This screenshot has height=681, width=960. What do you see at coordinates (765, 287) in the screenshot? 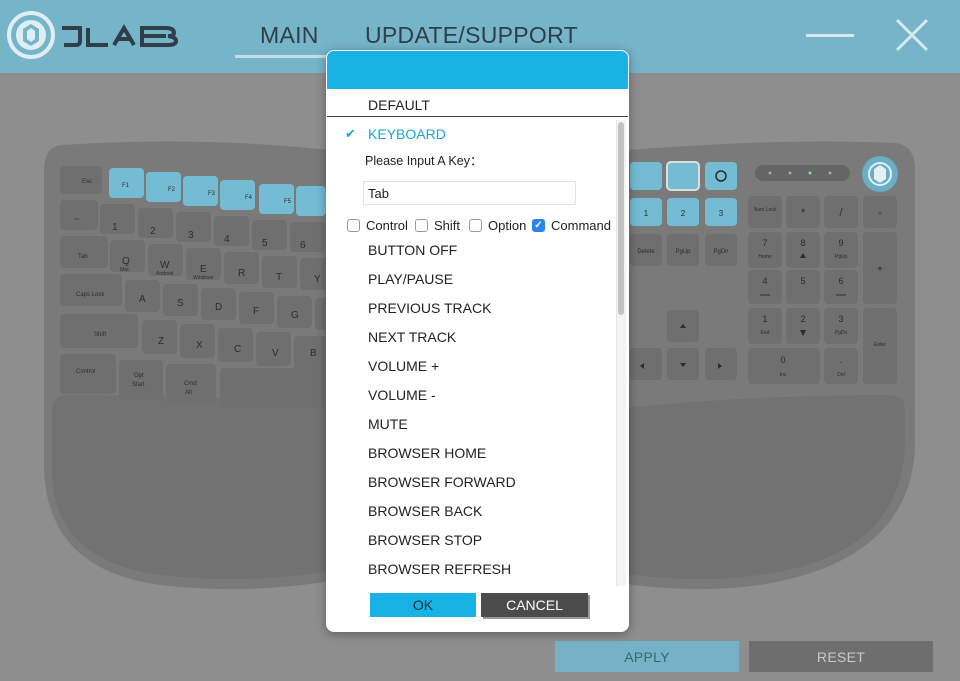
I see `key-num-4: 4` at bounding box center [765, 287].